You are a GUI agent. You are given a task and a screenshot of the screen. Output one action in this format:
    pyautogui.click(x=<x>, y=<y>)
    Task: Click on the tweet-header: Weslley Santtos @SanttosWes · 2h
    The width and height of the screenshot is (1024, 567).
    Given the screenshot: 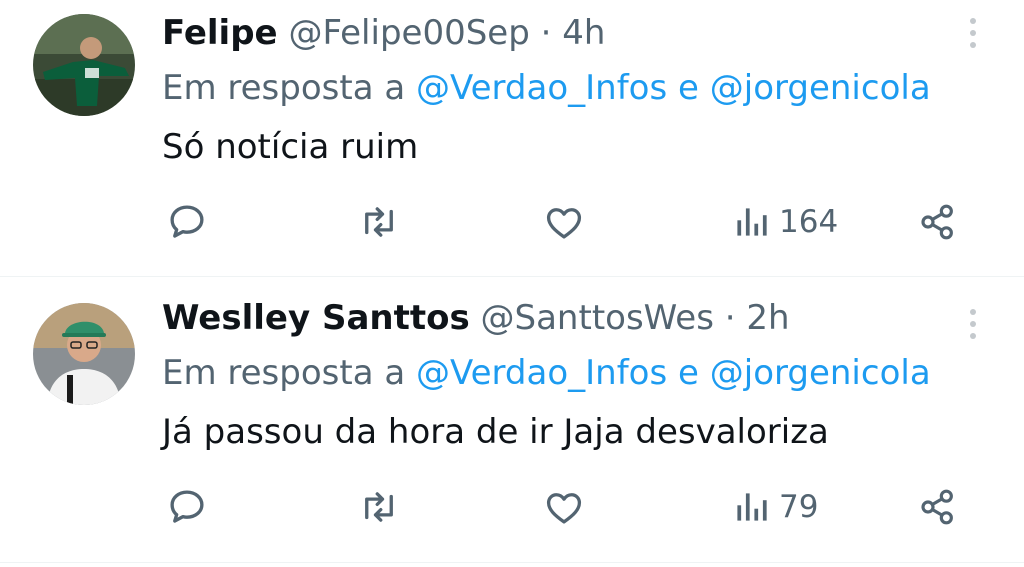 What is the action you would take?
    pyautogui.click(x=476, y=318)
    